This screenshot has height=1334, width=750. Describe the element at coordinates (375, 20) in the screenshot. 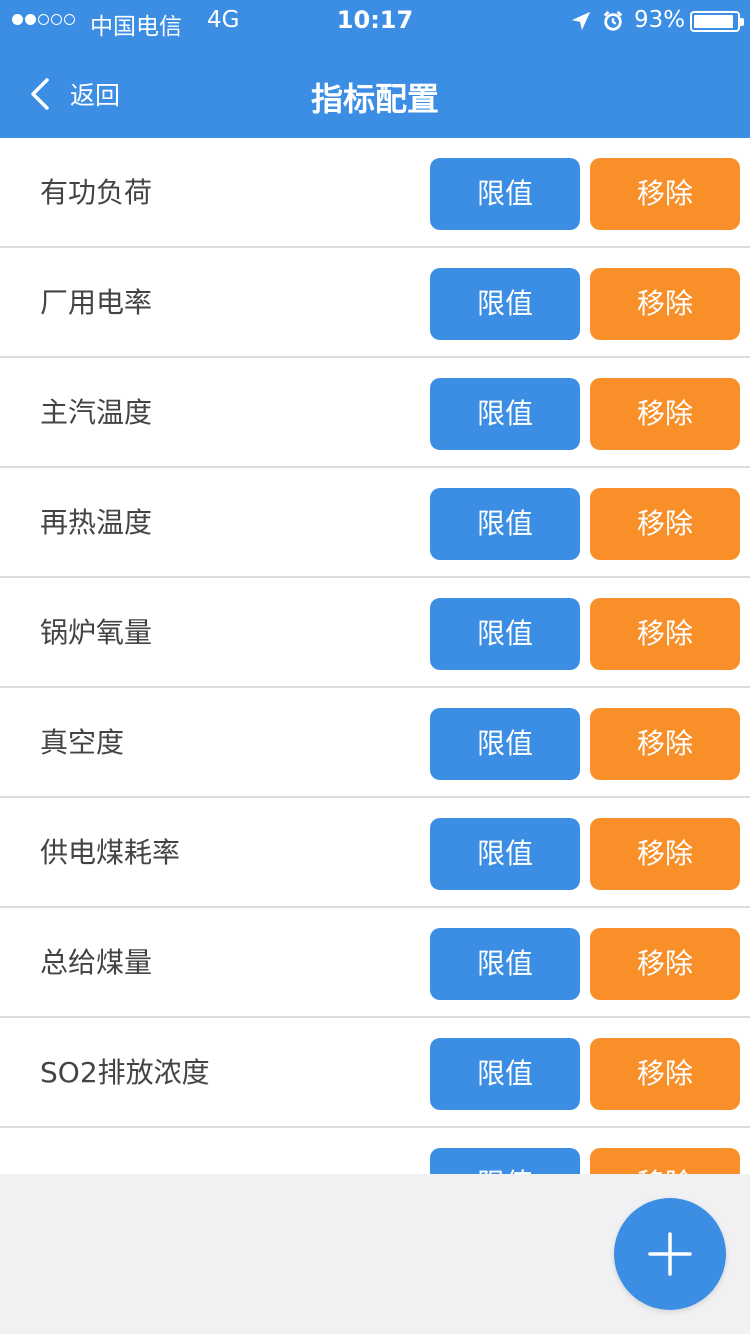

I see `status-bar: 中国电信 4G 10:17 93%` at that location.